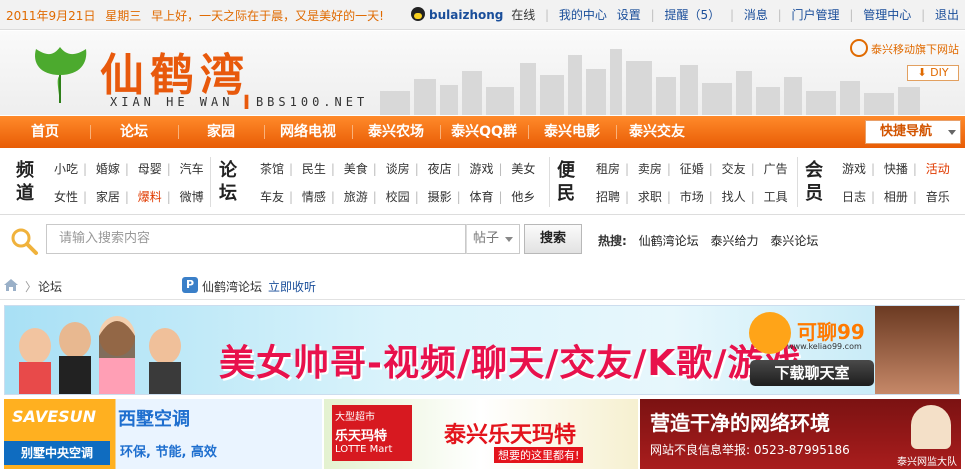  Describe the element at coordinates (50, 286) in the screenshot. I see `breadcrumb-current: 论坛` at that location.